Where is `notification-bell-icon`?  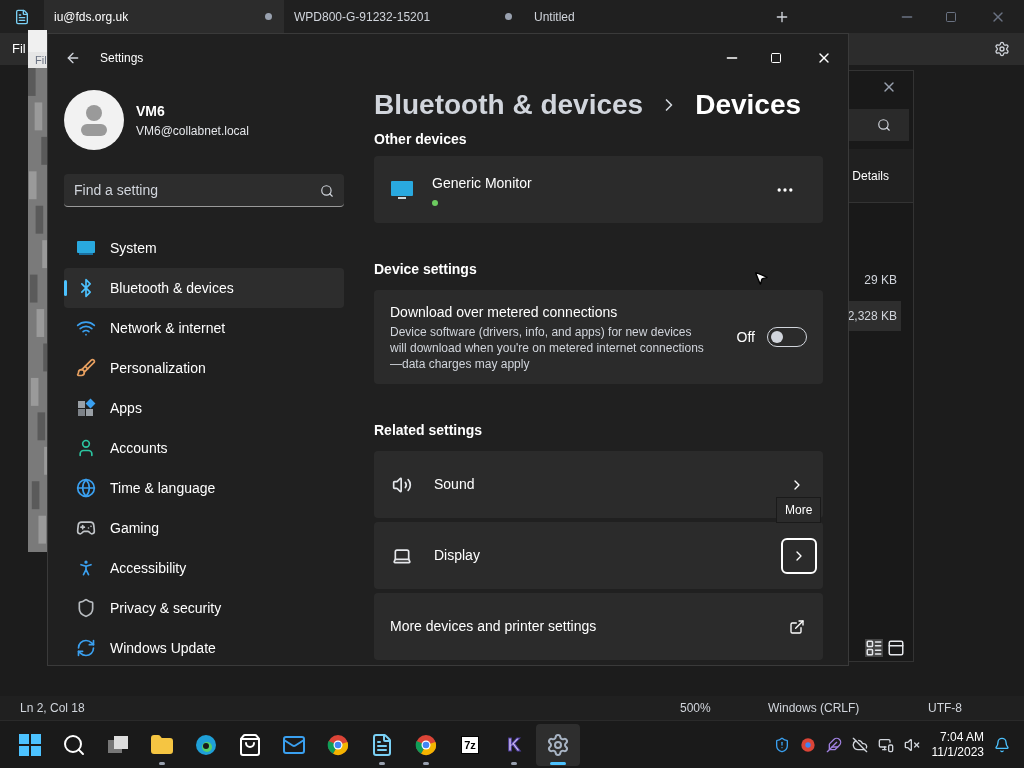 notification-bell-icon is located at coordinates (1002, 744).